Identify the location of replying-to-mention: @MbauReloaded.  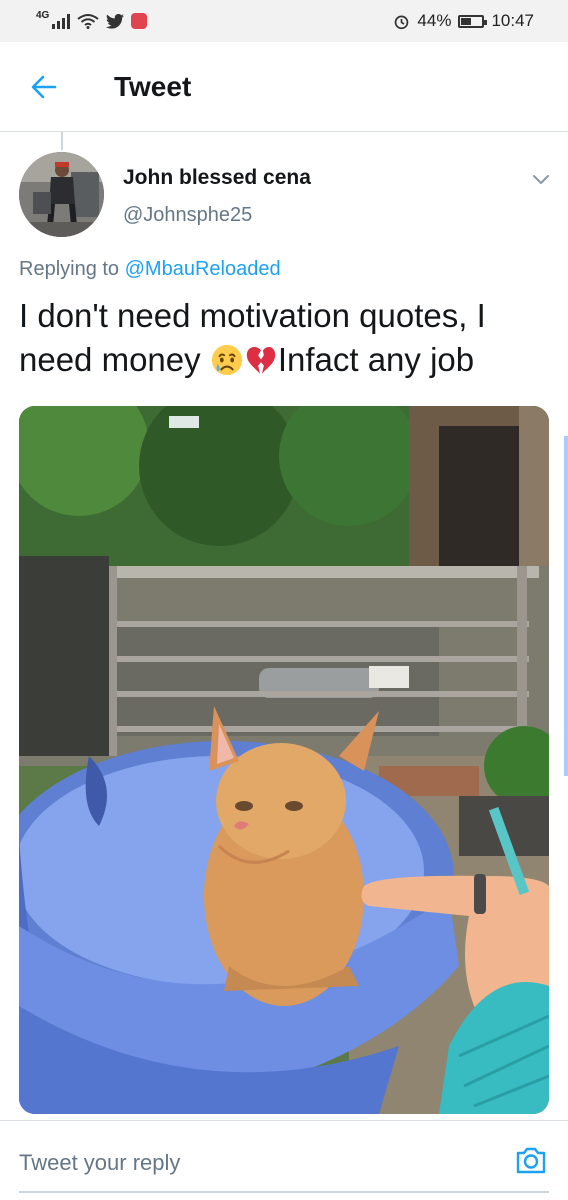
(203, 269).